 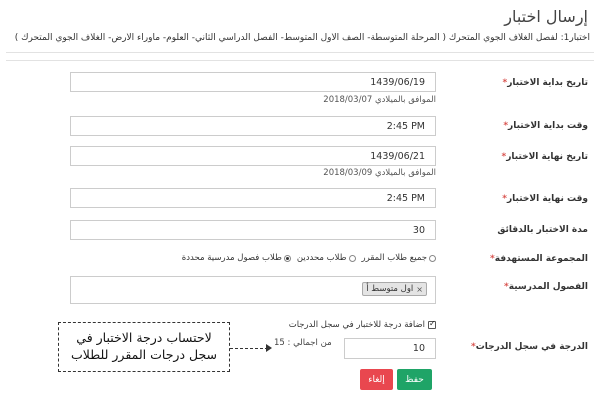 I want to click on save-button: حفظ, so click(x=414, y=379).